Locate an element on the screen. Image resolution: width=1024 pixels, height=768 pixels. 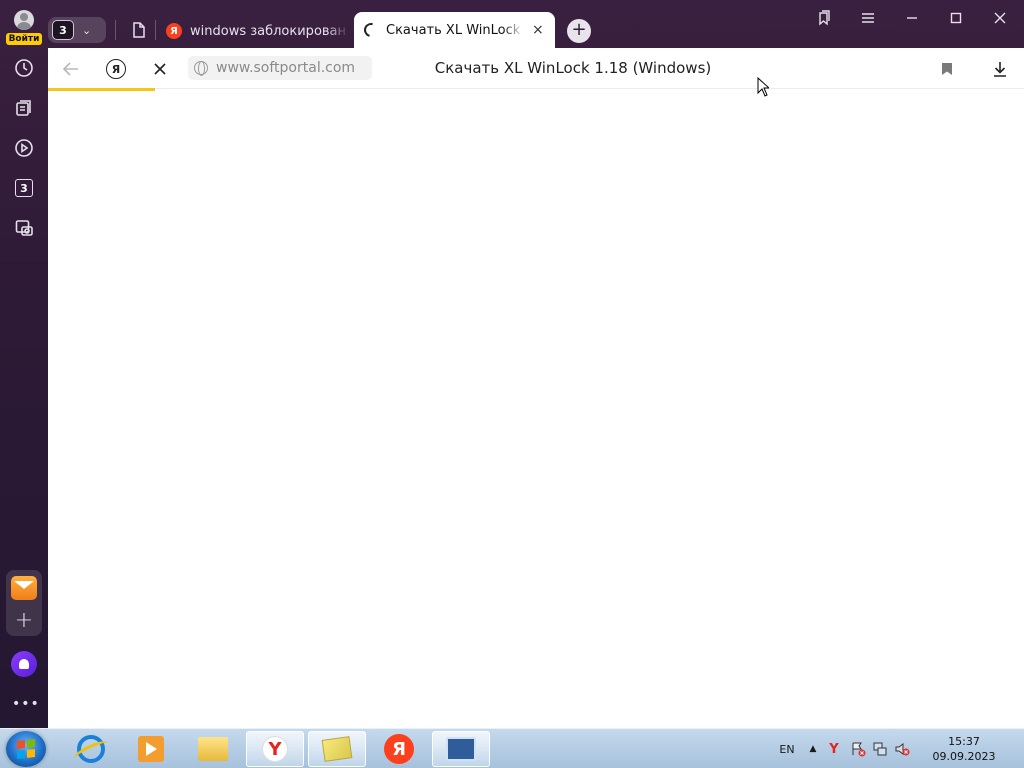
language-indicator: EN is located at coordinates (787, 748).